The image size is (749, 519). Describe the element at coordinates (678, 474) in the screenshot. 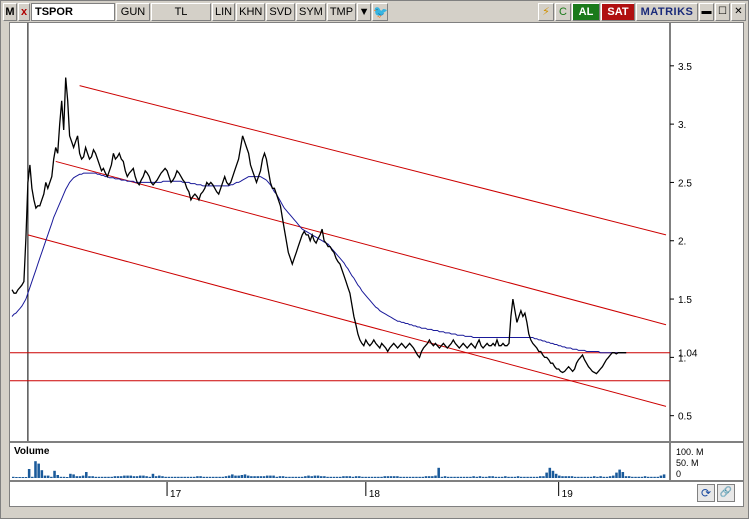

I see `volume-tick-label: 0` at that location.